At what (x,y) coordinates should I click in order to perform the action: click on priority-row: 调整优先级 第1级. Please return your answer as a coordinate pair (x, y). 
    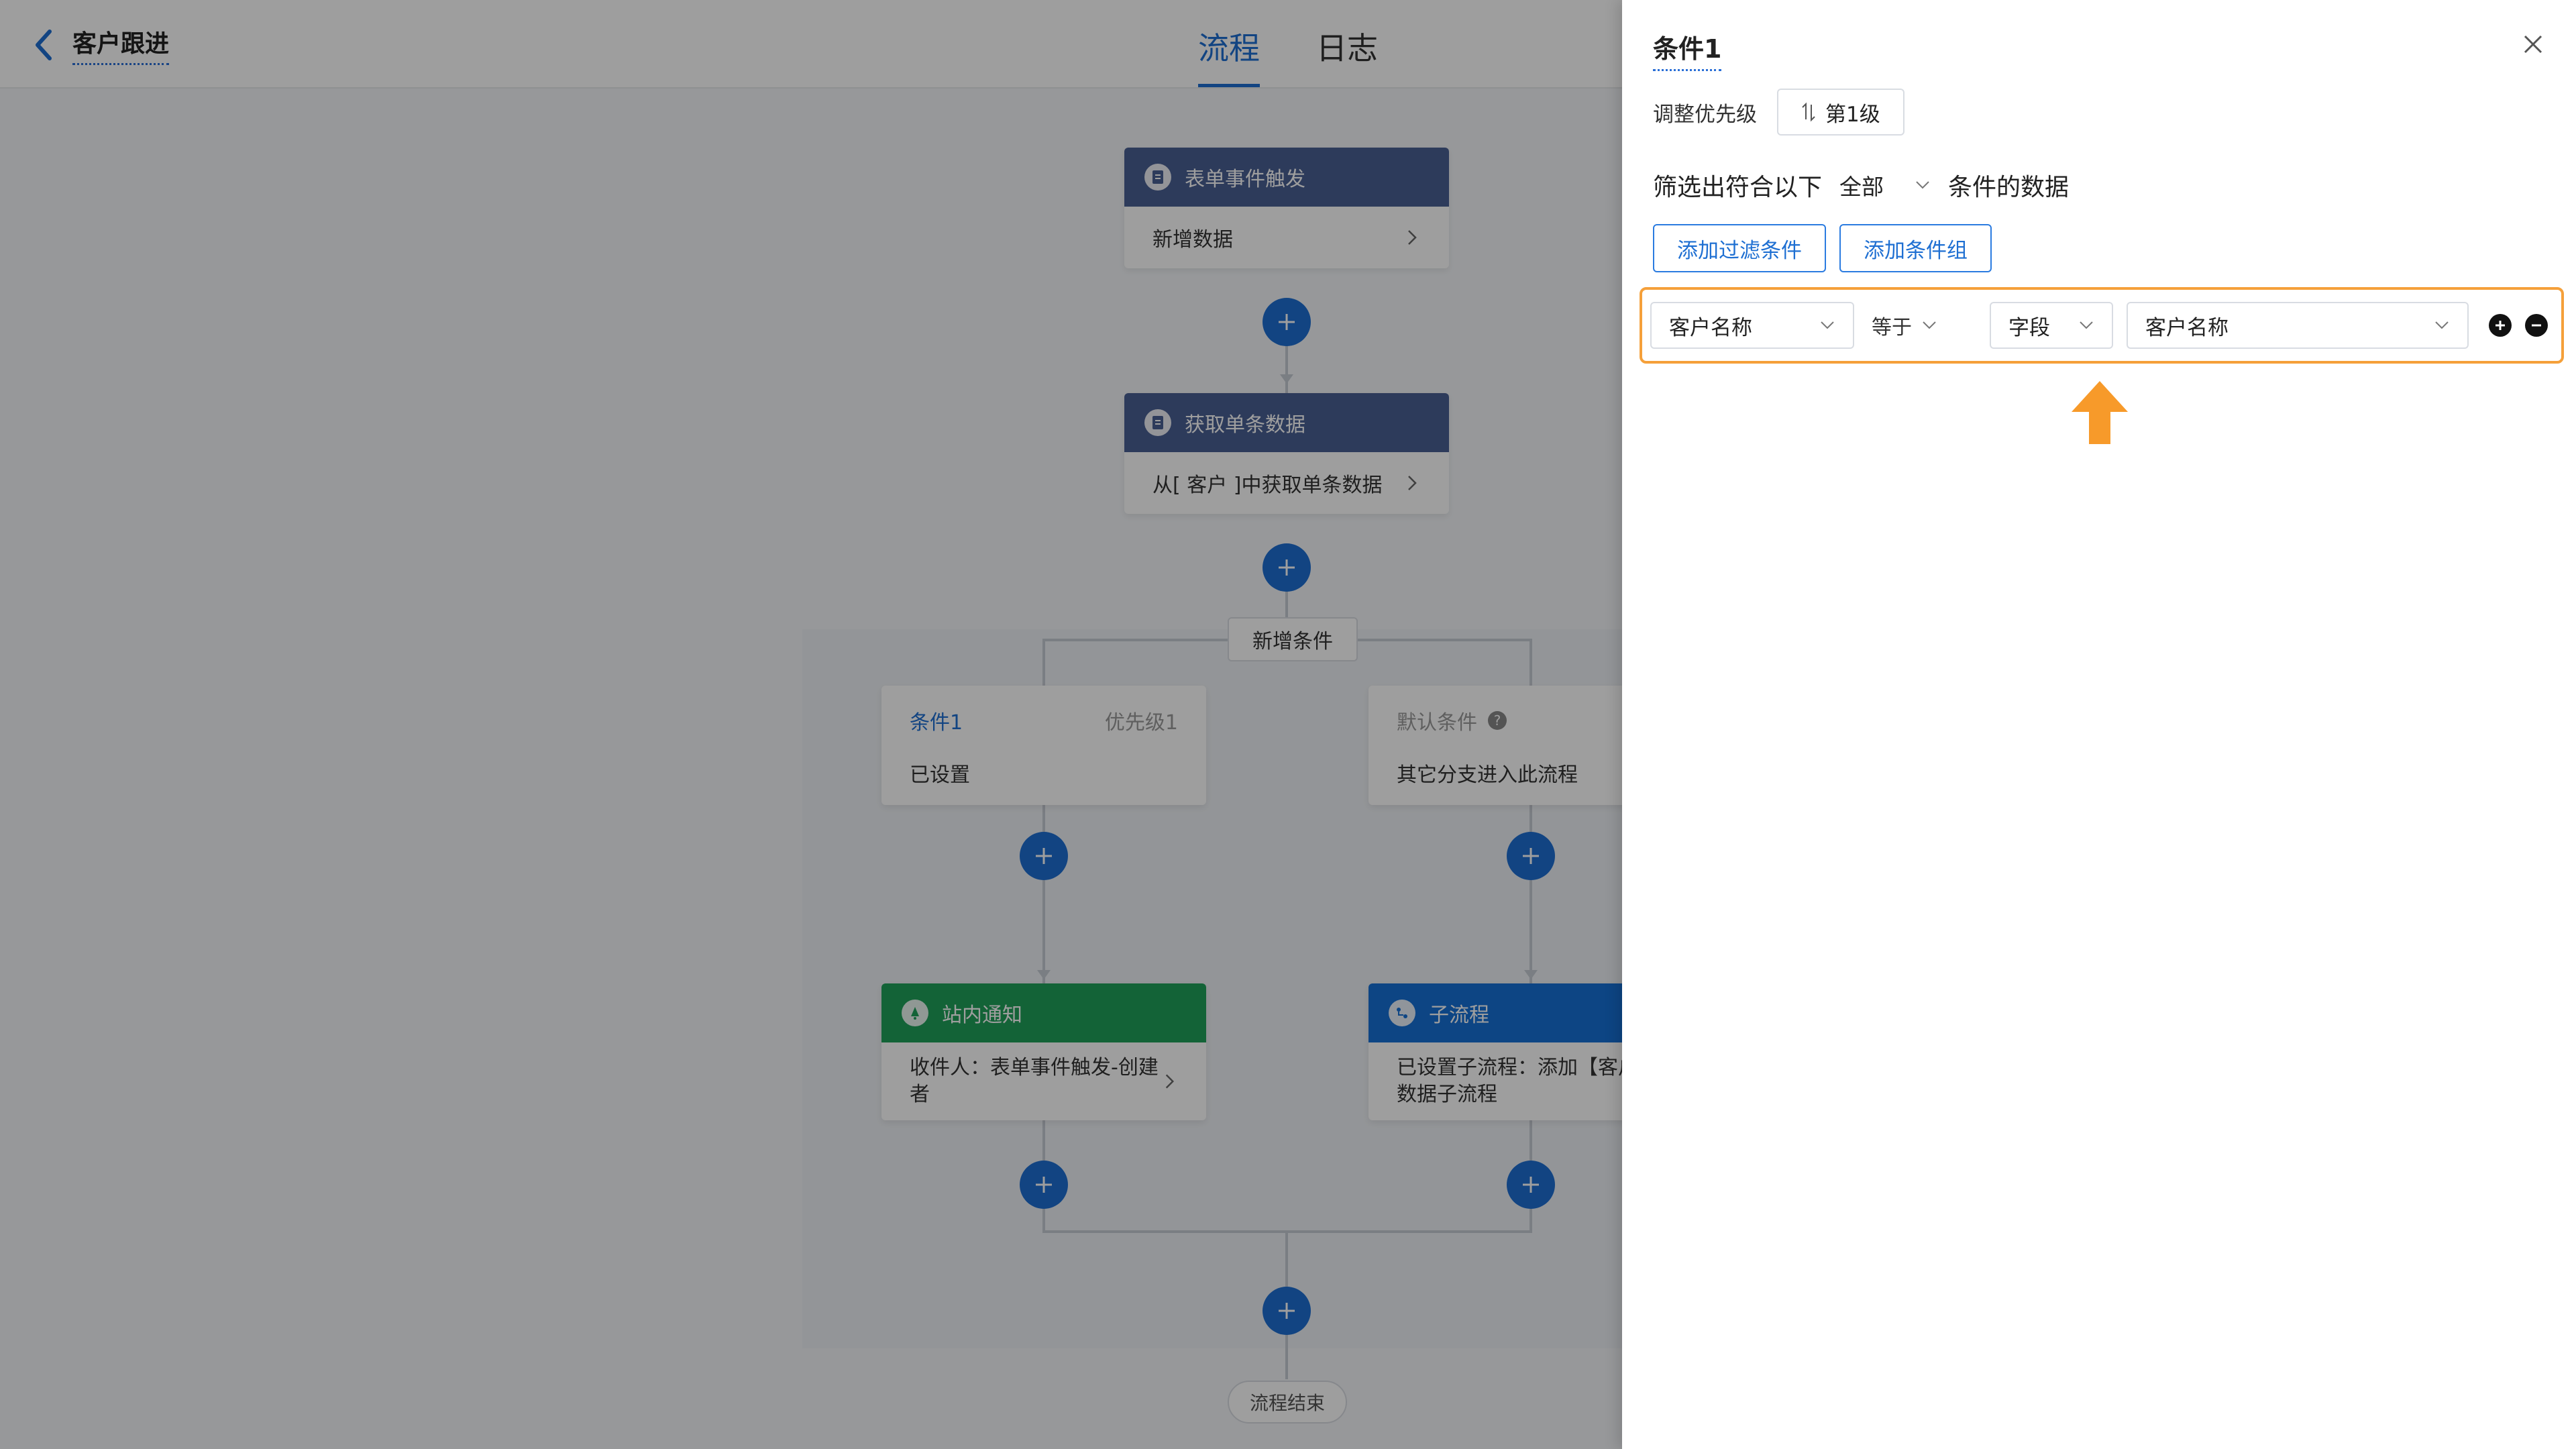
    Looking at the image, I should click on (1778, 112).